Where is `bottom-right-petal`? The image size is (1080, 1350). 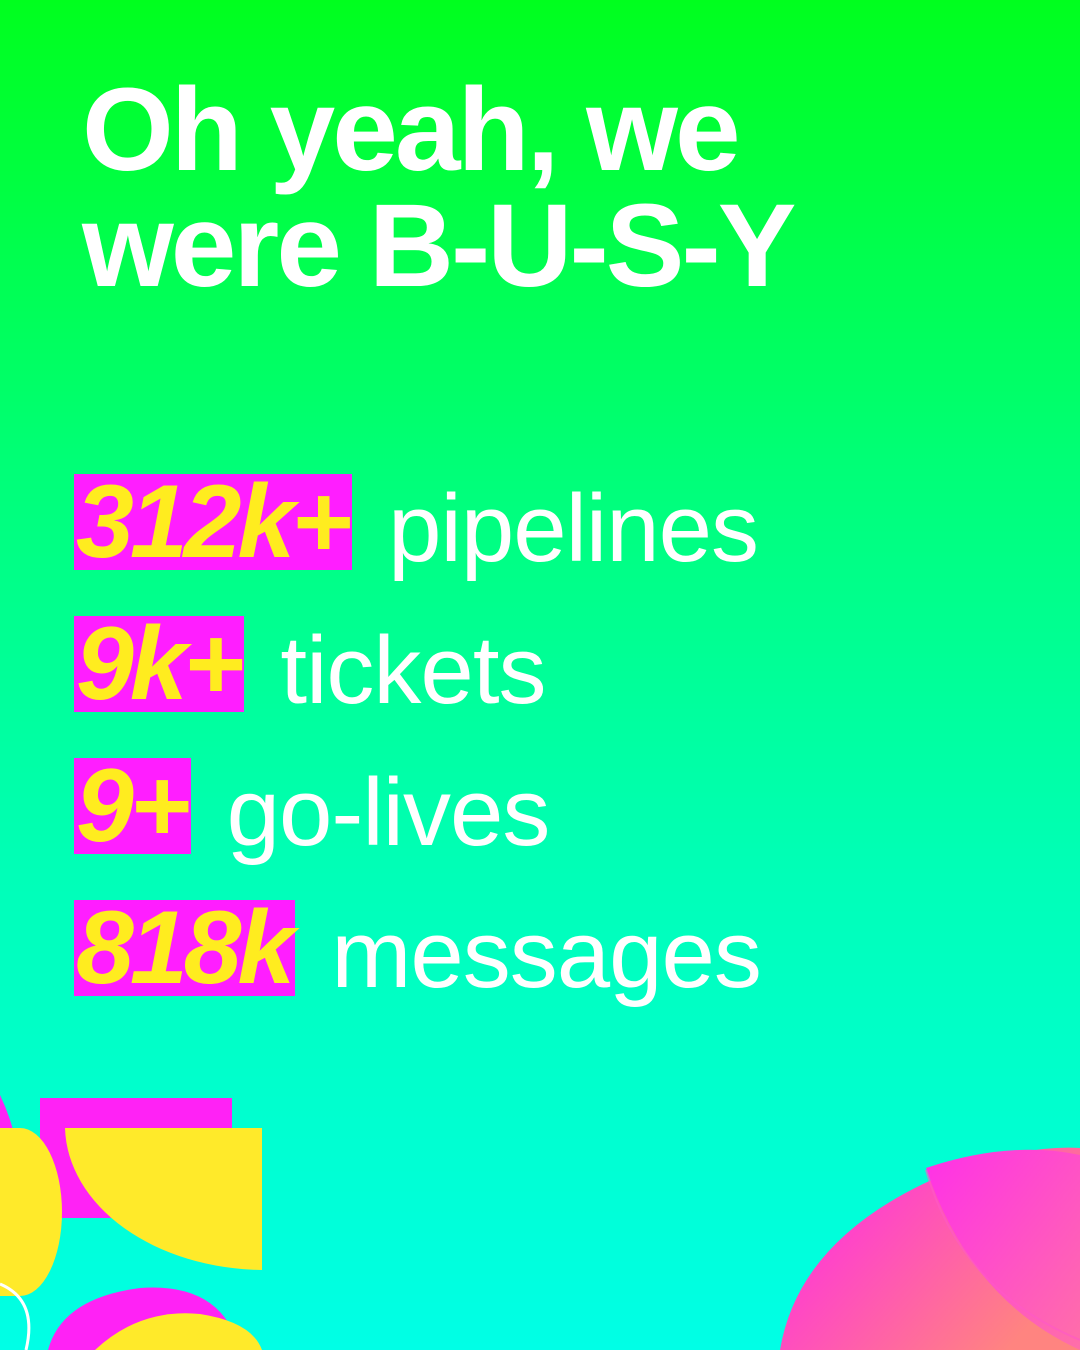 bottom-right-petal is located at coordinates (930, 1248).